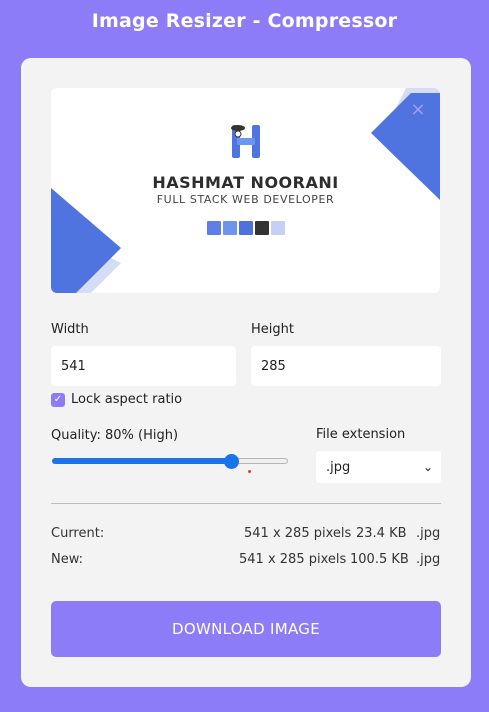  What do you see at coordinates (246, 503) in the screenshot?
I see `divider` at bounding box center [246, 503].